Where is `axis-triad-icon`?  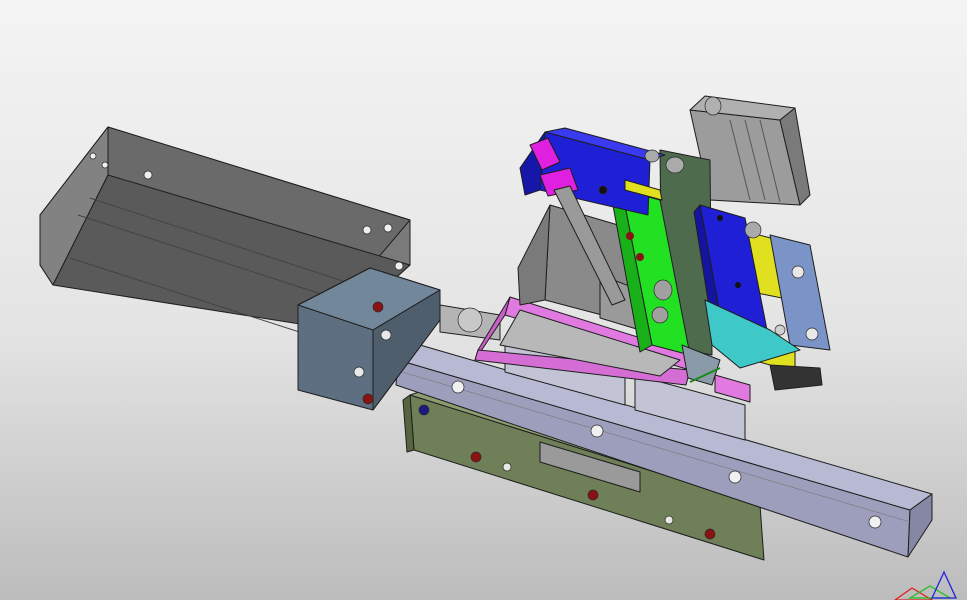
axis-triad-icon is located at coordinates (925, 585).